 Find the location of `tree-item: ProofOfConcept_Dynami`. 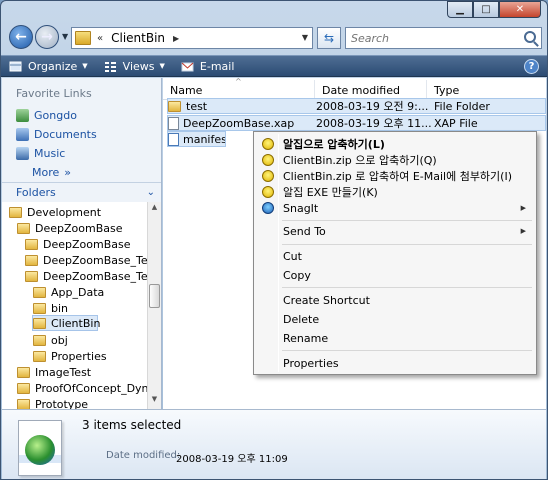

tree-item: ProofOfConcept_Dynami is located at coordinates (82, 388).